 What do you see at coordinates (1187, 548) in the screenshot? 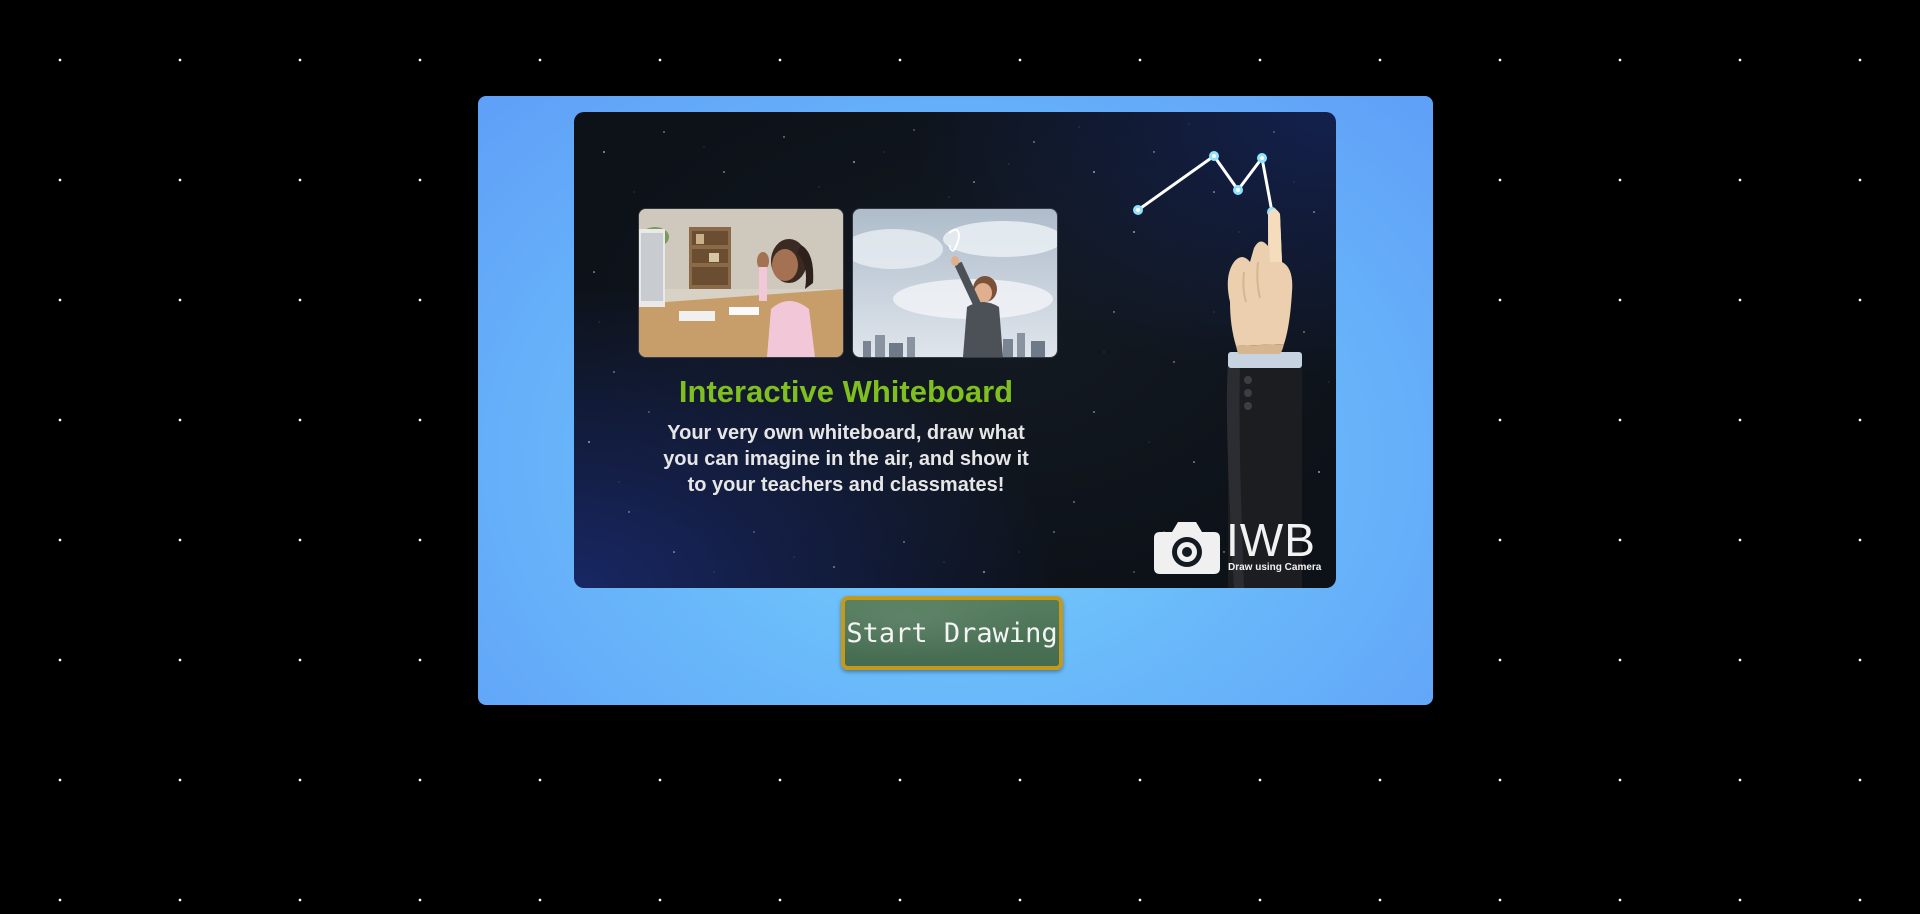
I see `camera-icon` at bounding box center [1187, 548].